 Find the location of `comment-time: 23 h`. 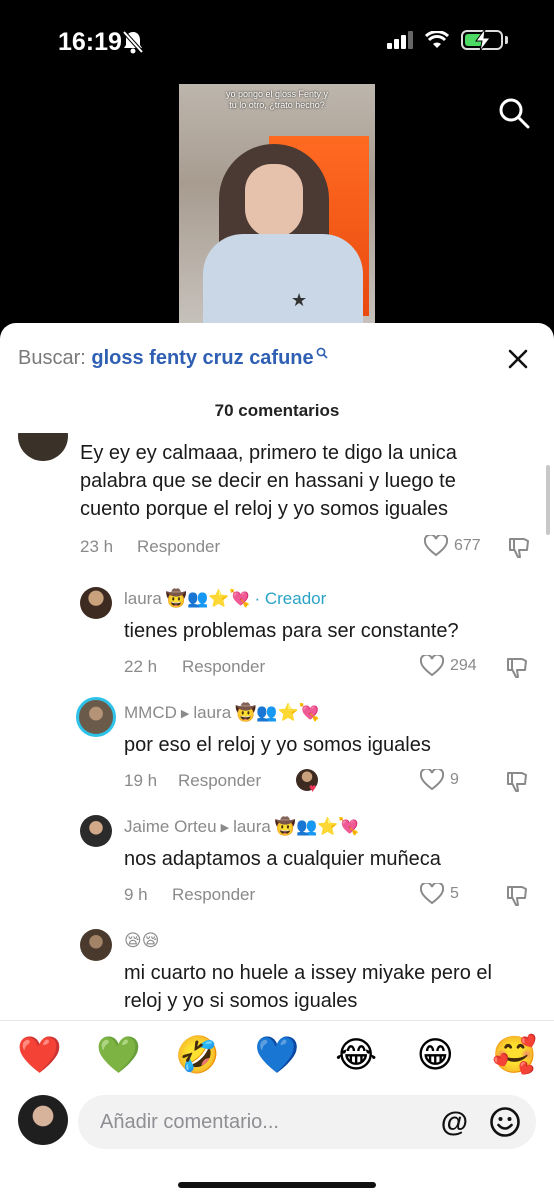

comment-time: 23 h is located at coordinates (97, 546).